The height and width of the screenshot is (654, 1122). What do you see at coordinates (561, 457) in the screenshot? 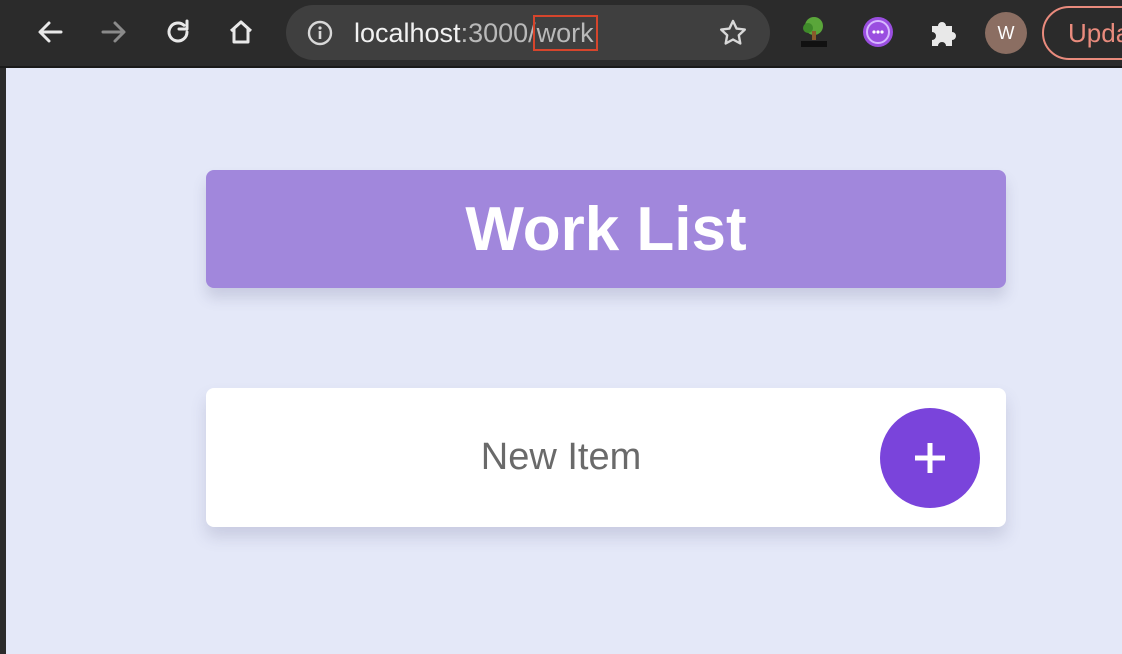
I see `new-item-input` at bounding box center [561, 457].